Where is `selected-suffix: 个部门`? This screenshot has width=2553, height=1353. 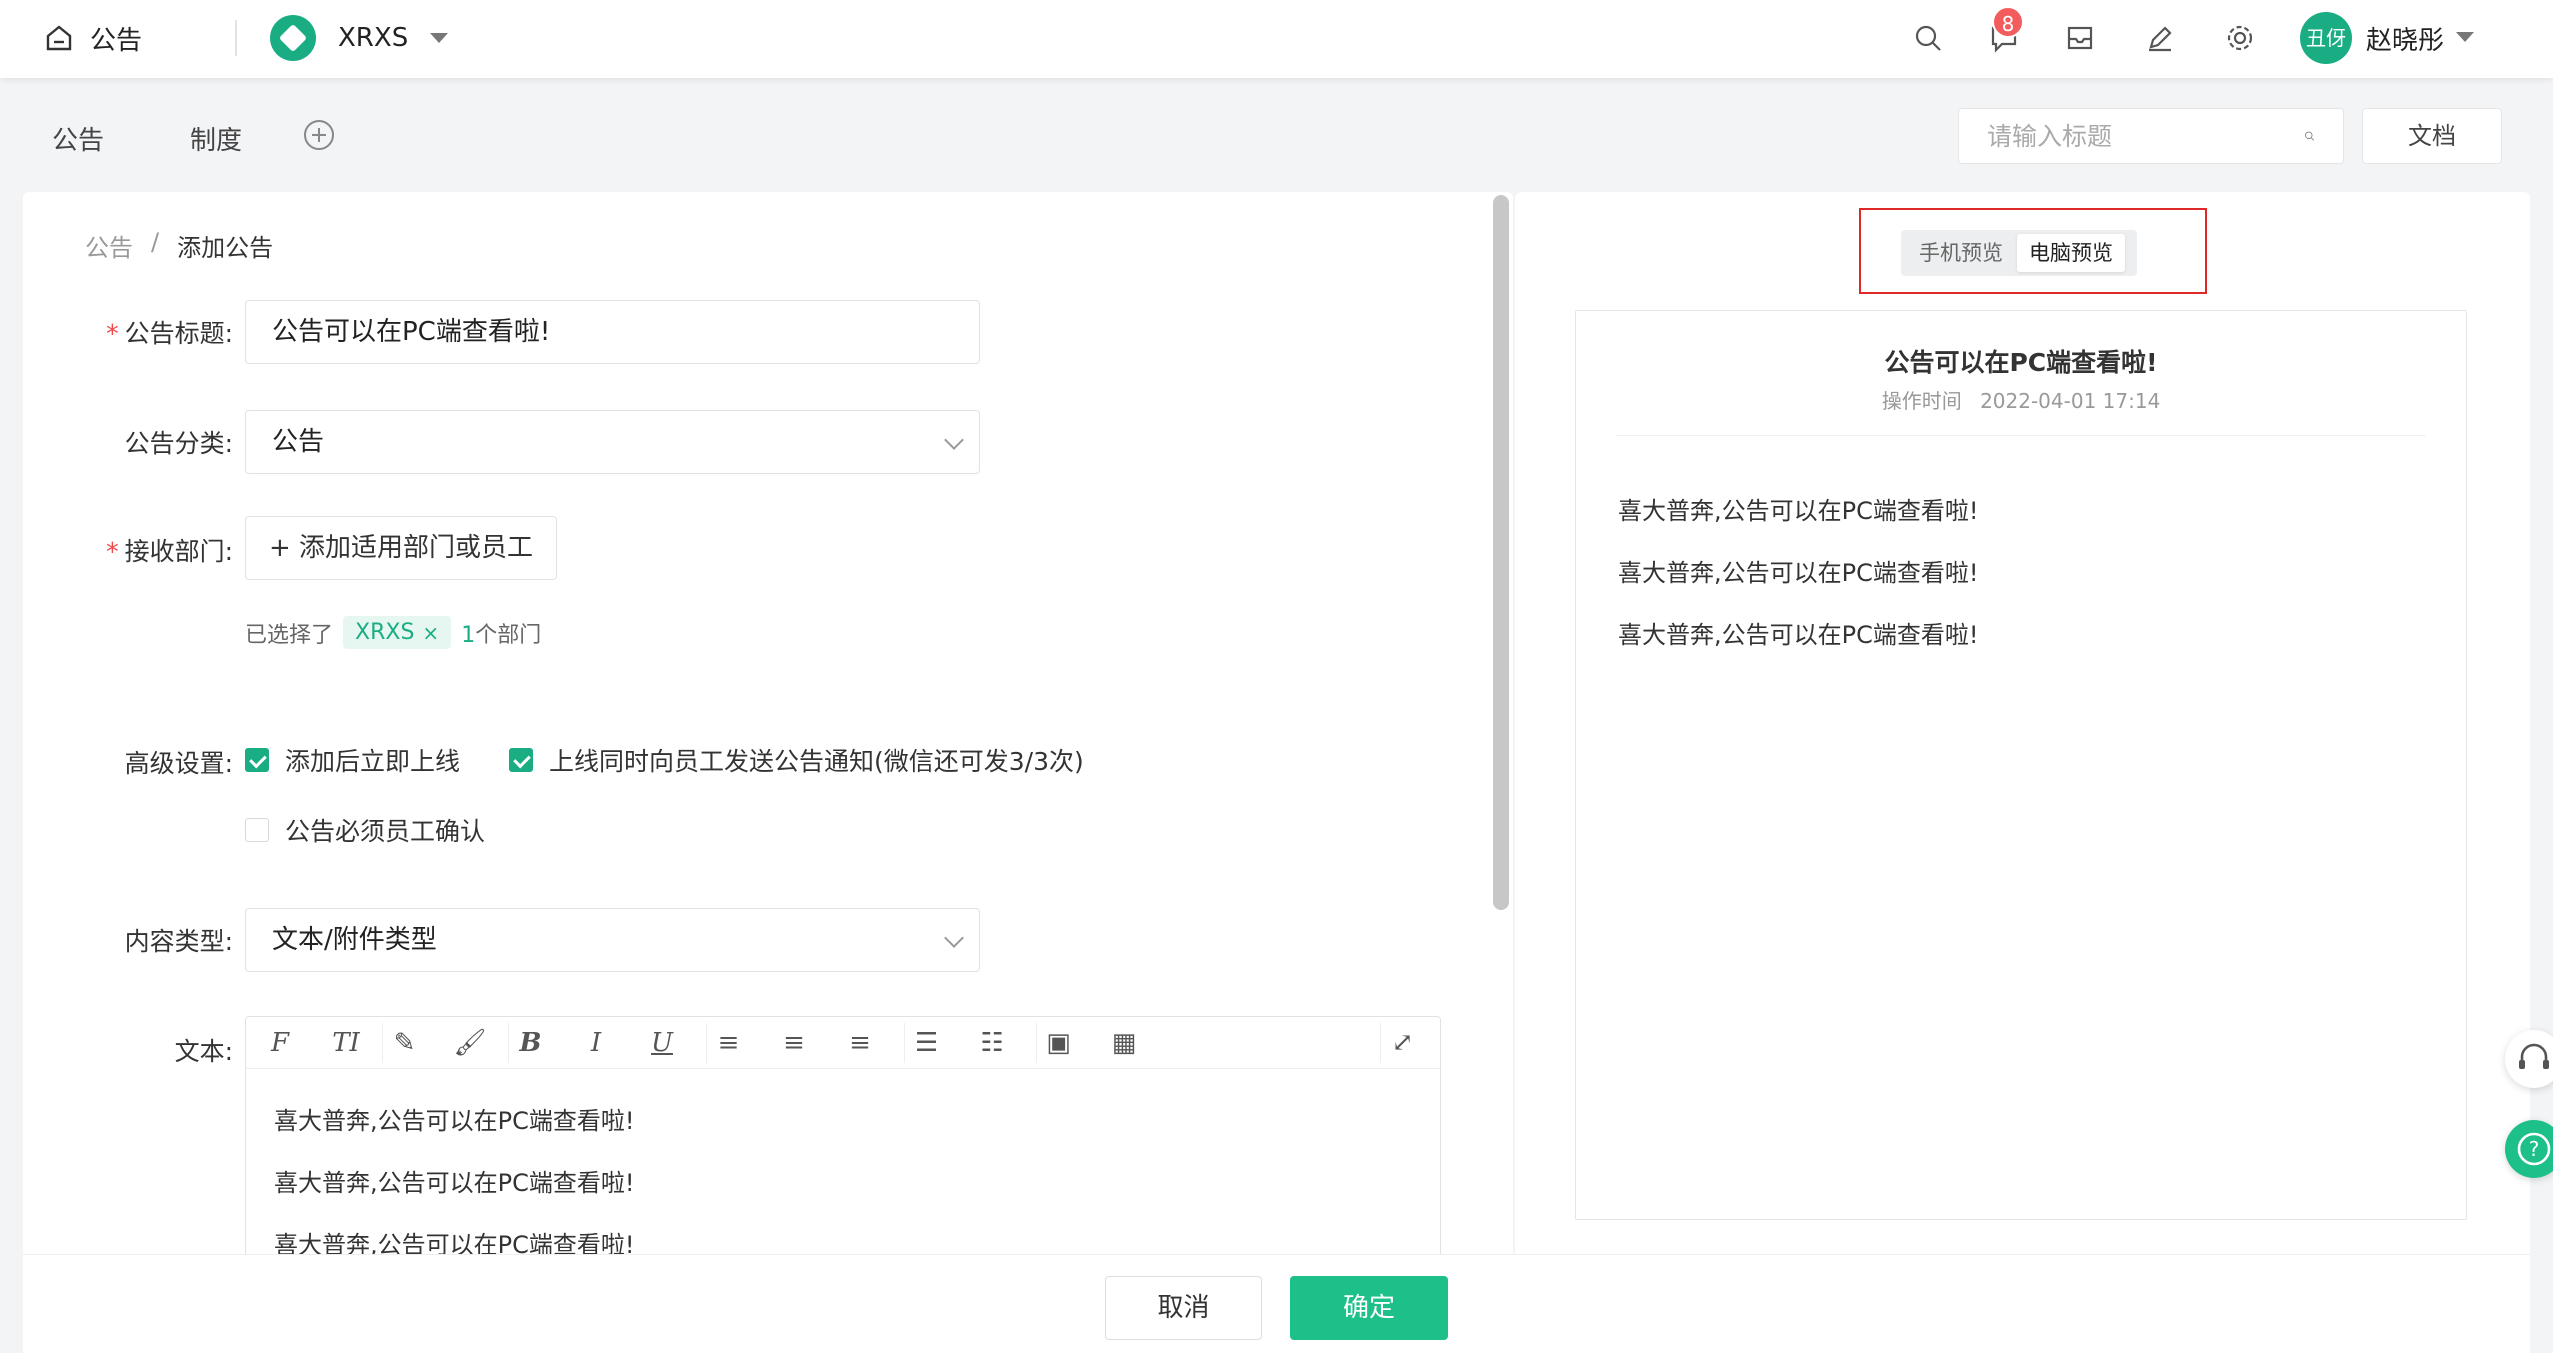 selected-suffix: 个部门 is located at coordinates (508, 635).